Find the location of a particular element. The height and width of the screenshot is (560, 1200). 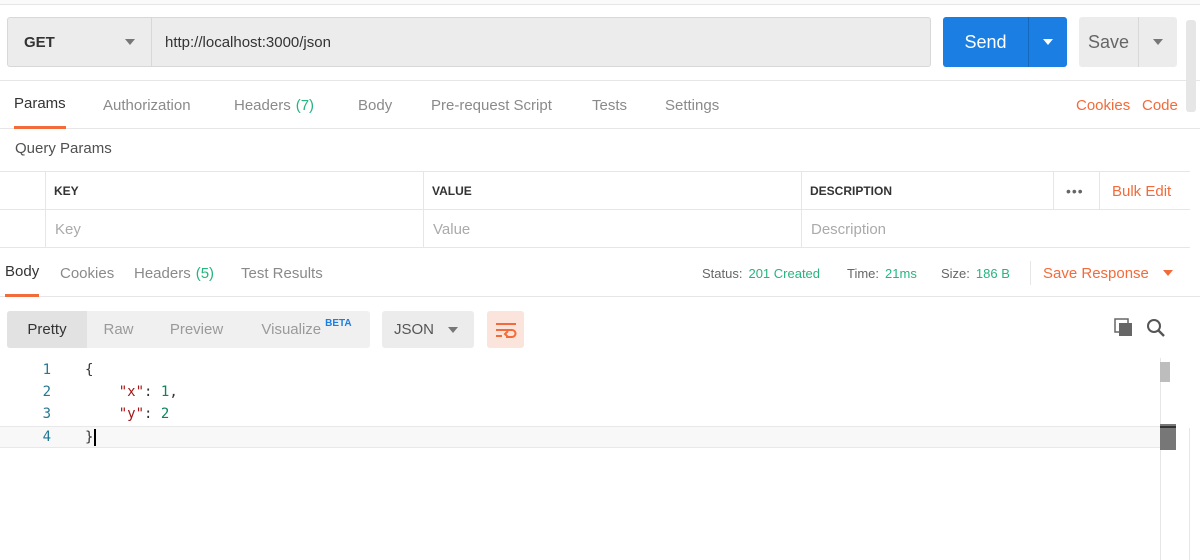

status-readout: Status: 201 Created is located at coordinates (761, 273).